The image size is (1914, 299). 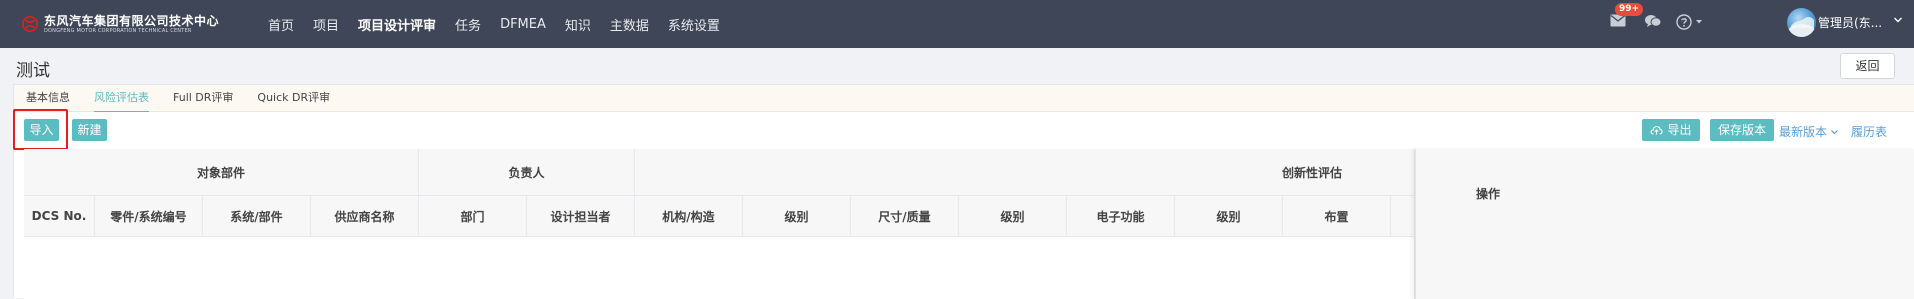 What do you see at coordinates (905, 216) in the screenshot?
I see `col-size-mass: 尺寸/质量` at bounding box center [905, 216].